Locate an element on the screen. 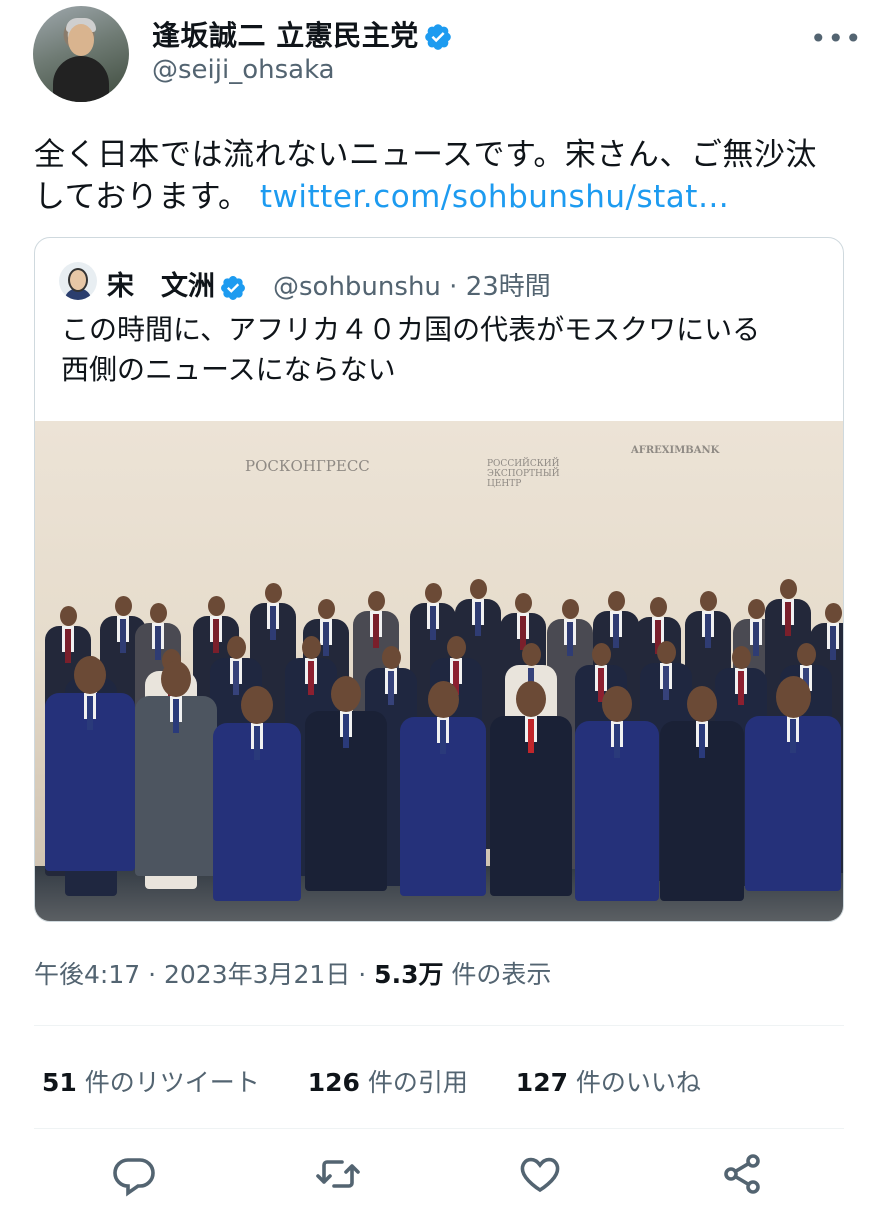 The height and width of the screenshot is (1221, 876). like-icon is located at coordinates (540, 1174).